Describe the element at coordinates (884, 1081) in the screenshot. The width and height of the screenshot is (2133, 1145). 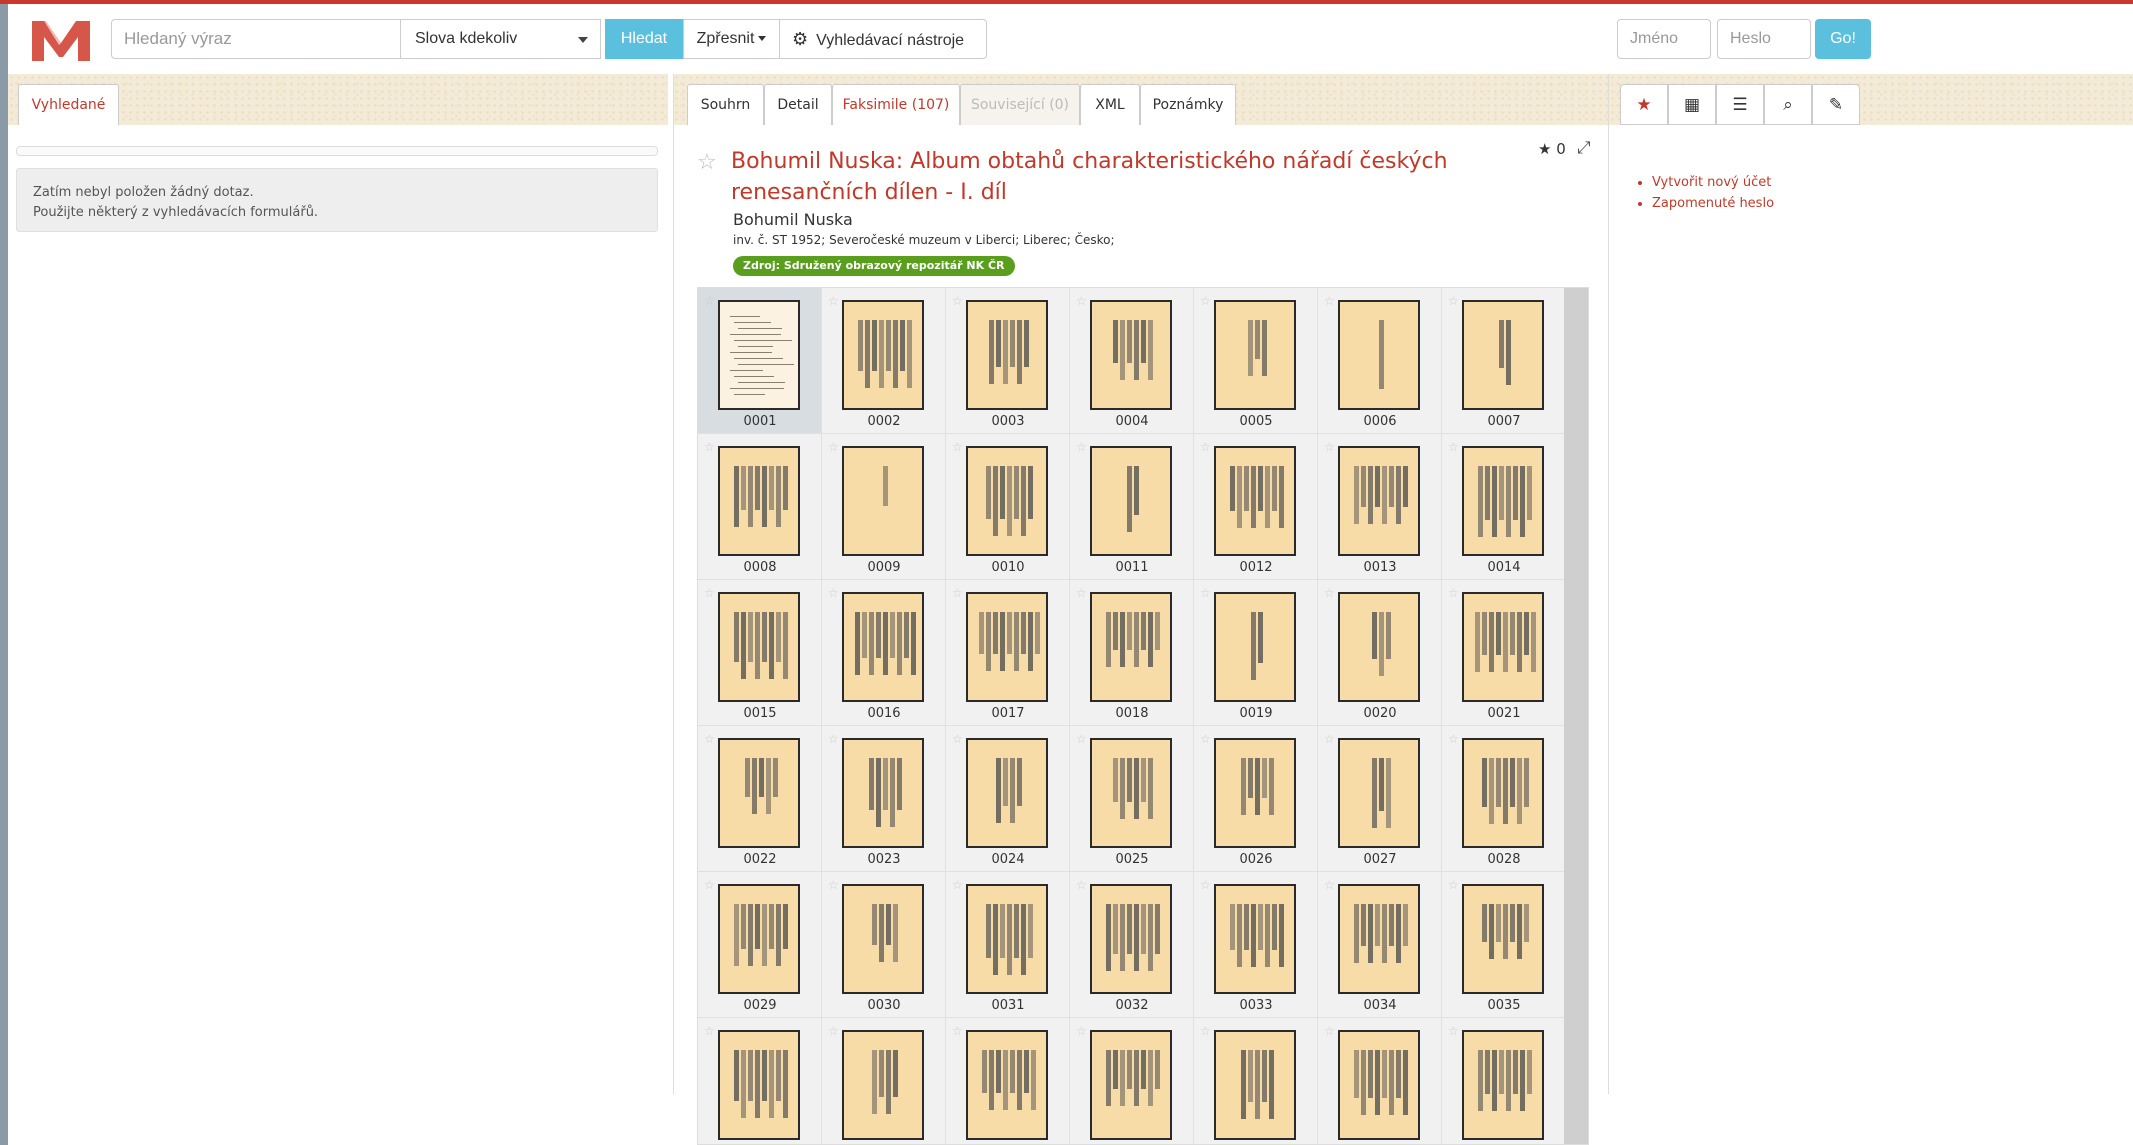
I see `facsimile-thumbnail: ☆0037` at that location.